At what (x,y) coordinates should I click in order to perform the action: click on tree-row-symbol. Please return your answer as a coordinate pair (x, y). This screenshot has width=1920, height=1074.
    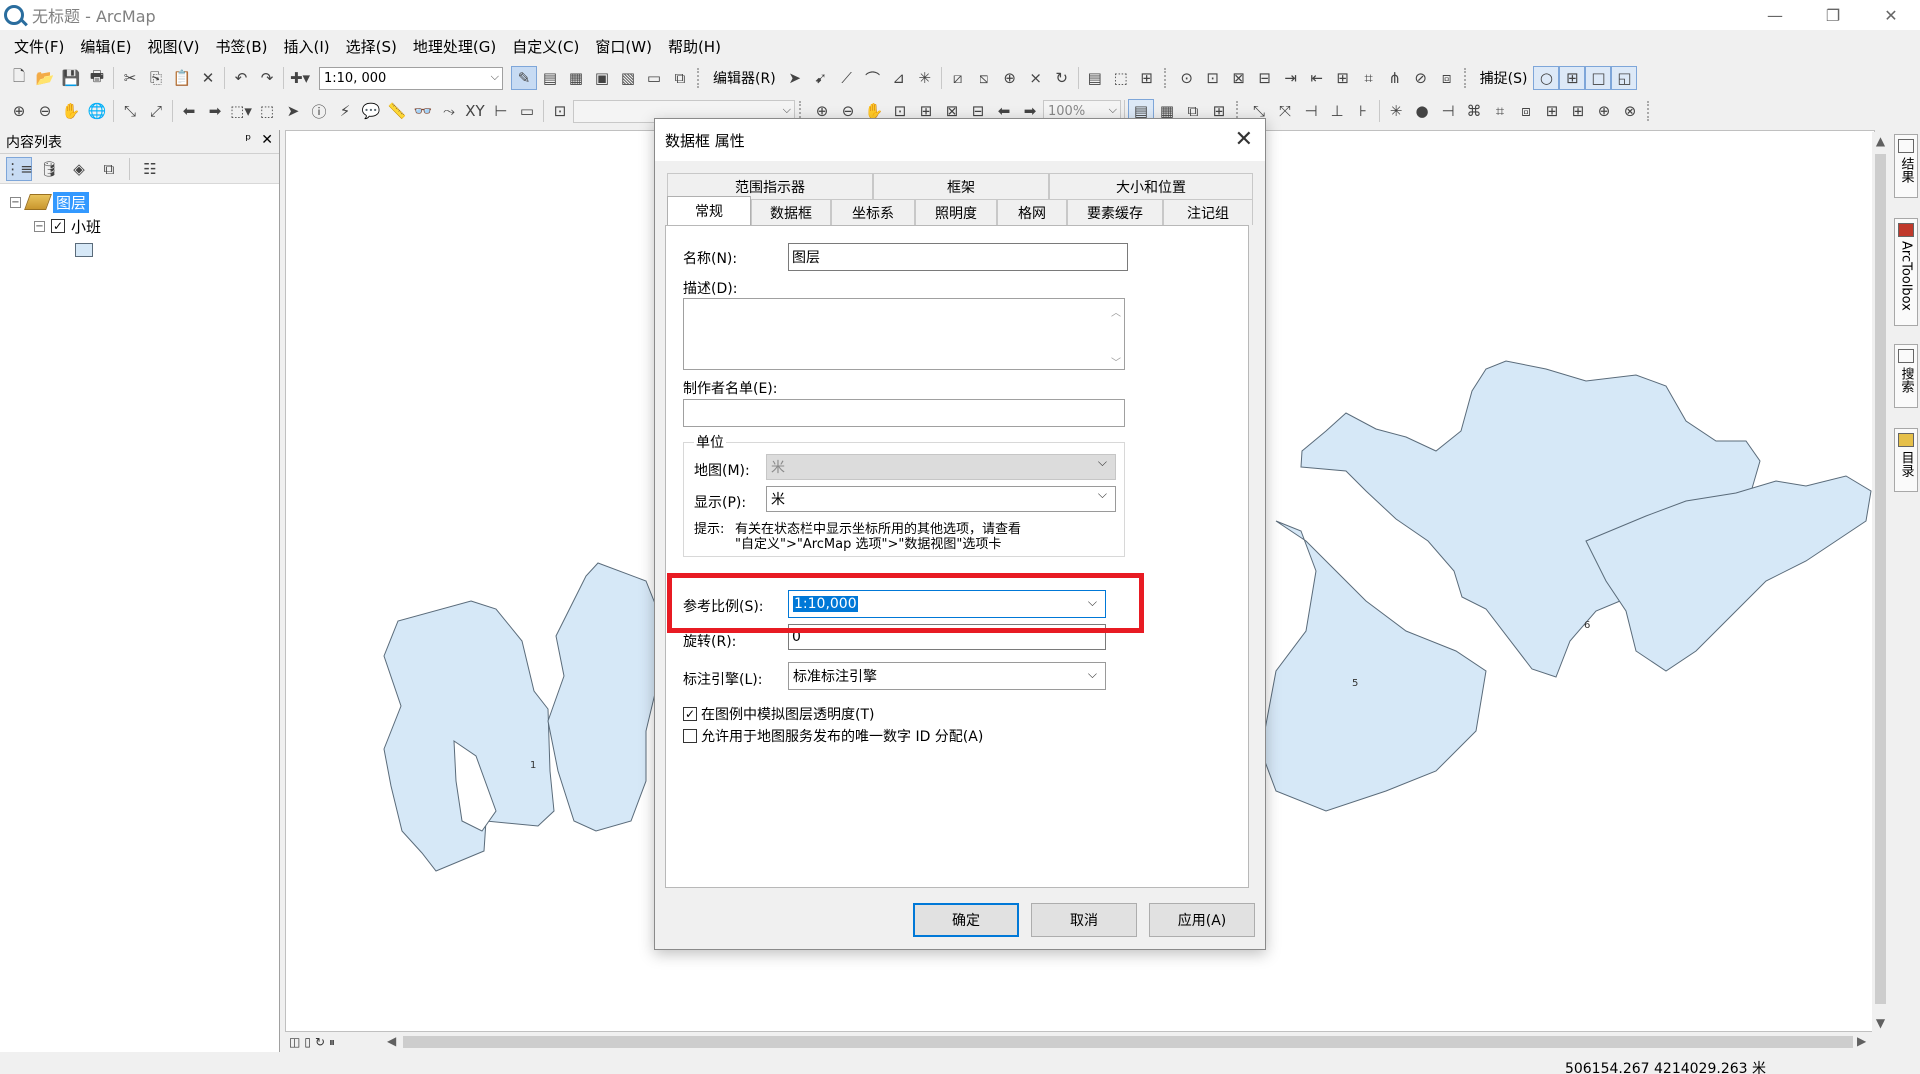
    Looking at the image, I should click on (139, 250).